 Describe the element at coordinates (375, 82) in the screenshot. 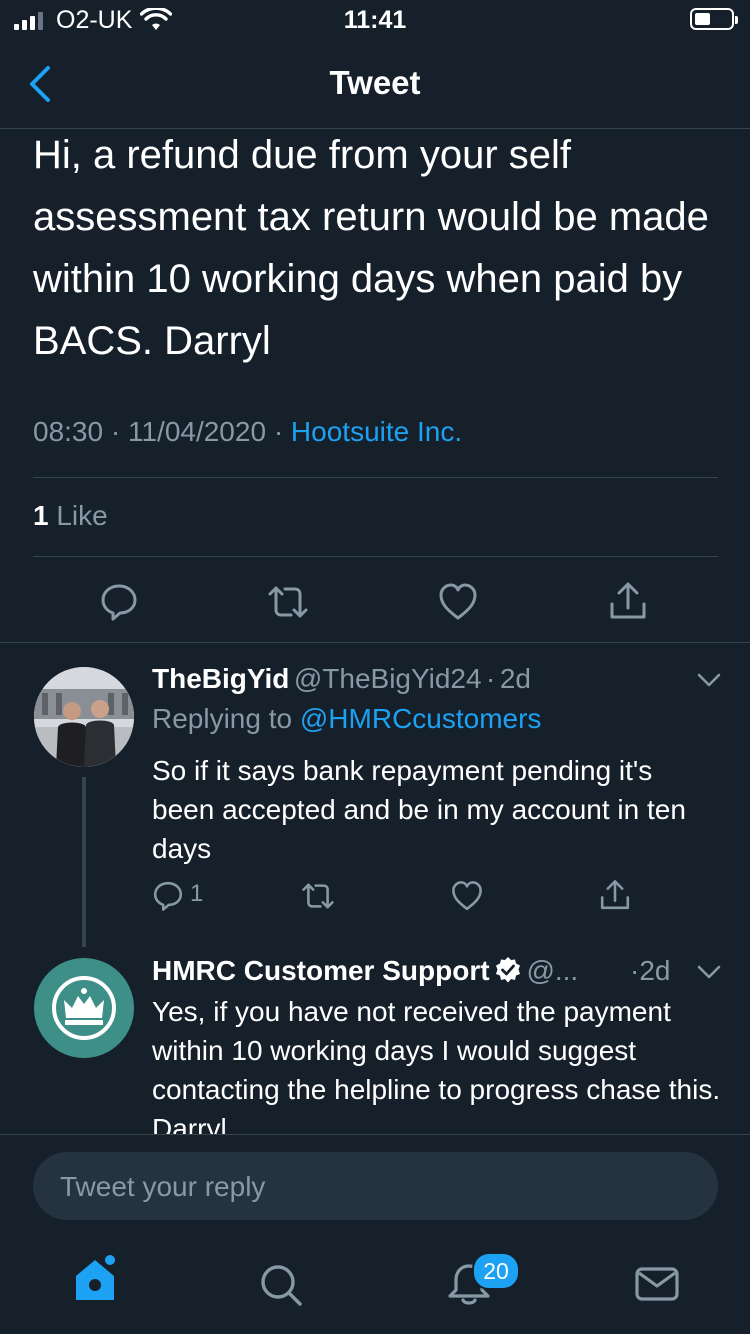

I see `page-title: Tweet` at that location.